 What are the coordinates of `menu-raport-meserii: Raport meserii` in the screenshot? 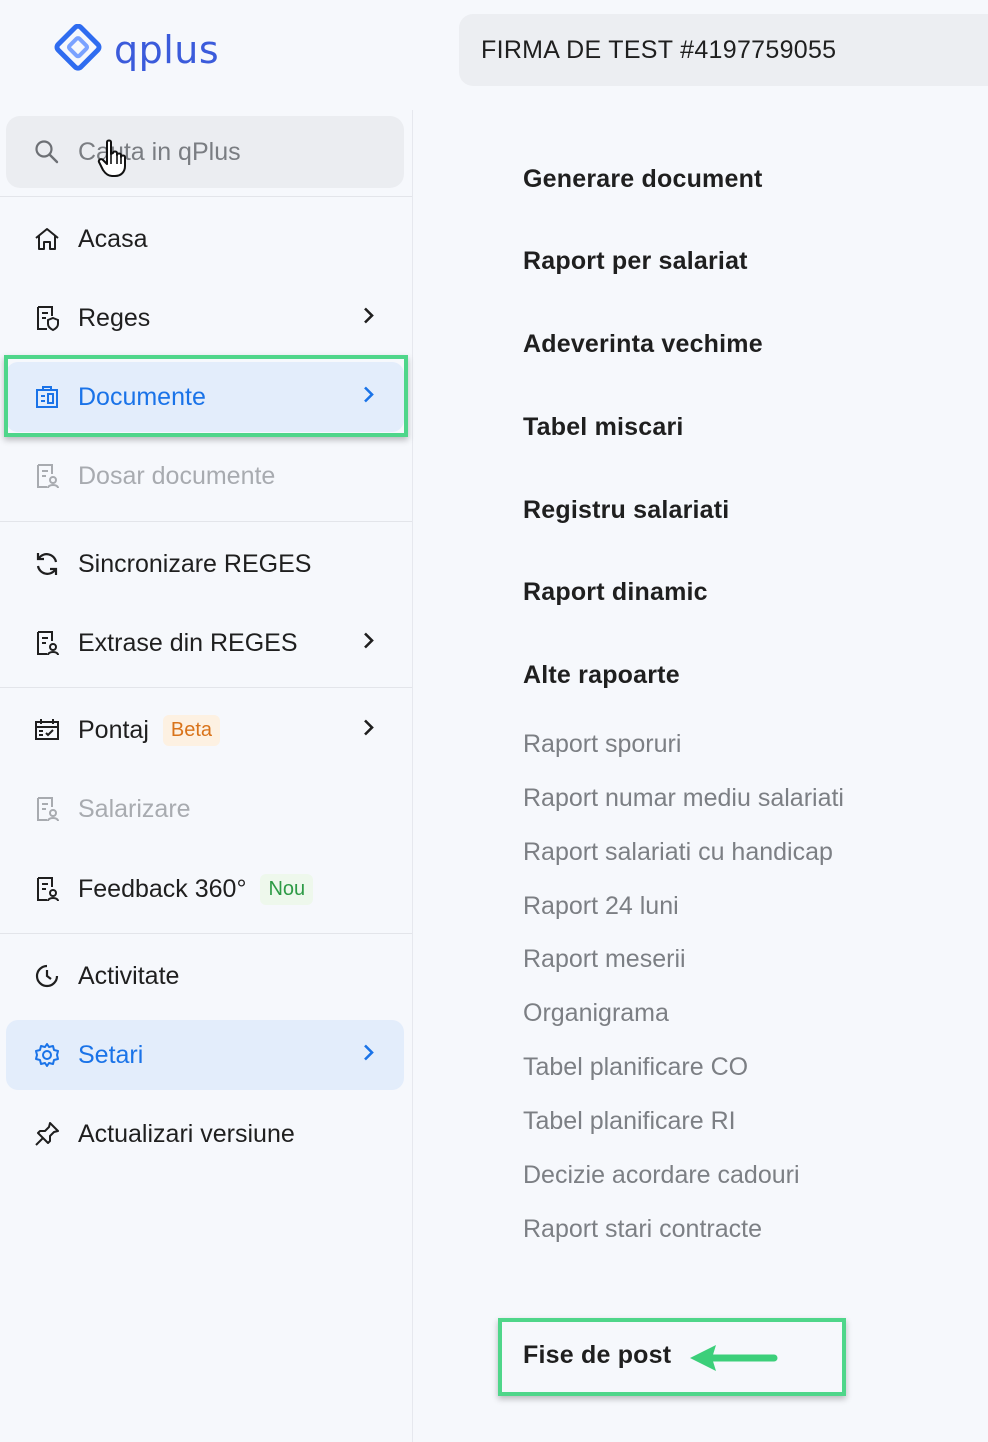 It's located at (604, 959).